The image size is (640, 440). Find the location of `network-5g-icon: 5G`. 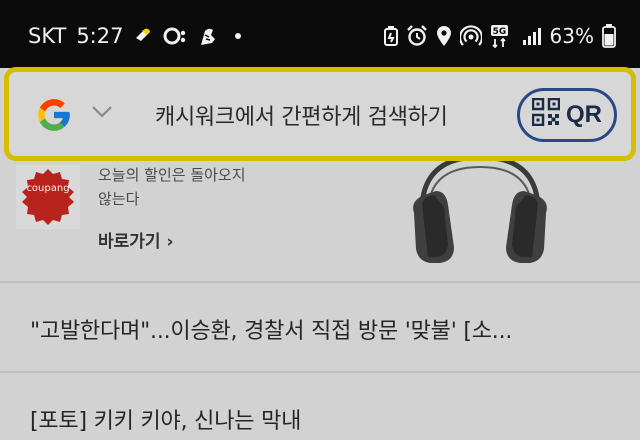

network-5g-icon: 5G is located at coordinates (502, 36).